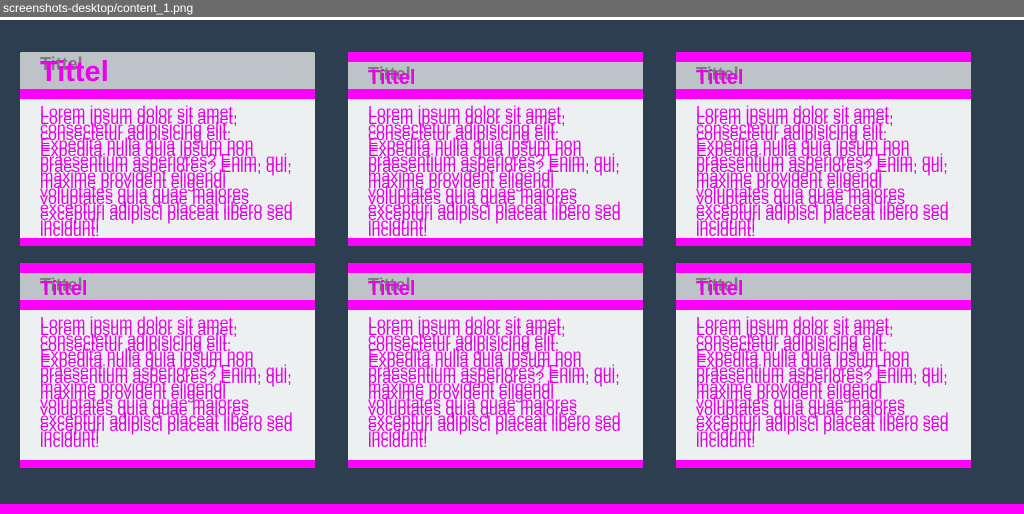 The image size is (1024, 514). Describe the element at coordinates (512, 8) in the screenshot. I see `window-title: screenshots-desktop/content_1.png` at that location.